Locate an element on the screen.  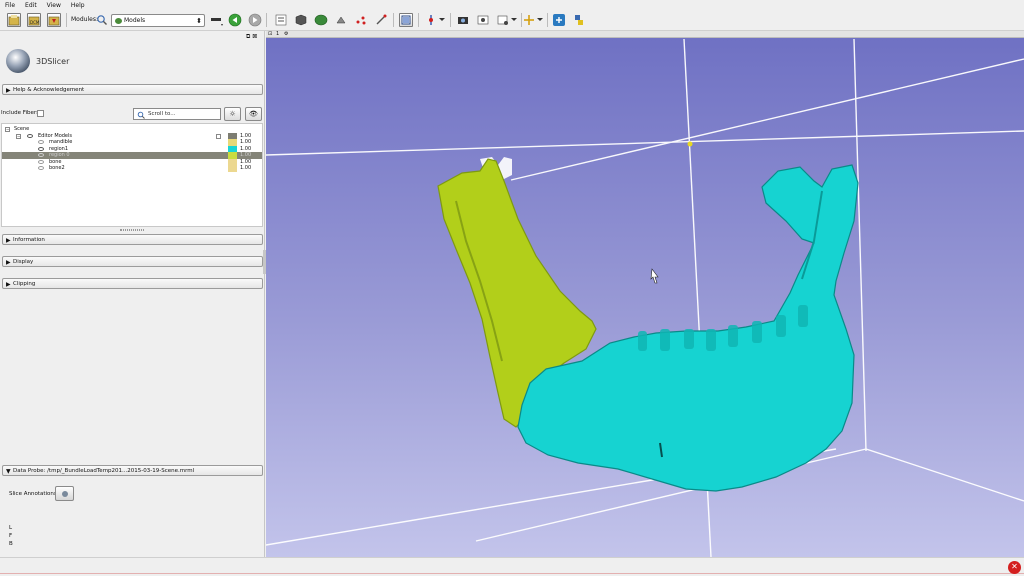
probe-letter-f: F is located at coordinates (11, 536).